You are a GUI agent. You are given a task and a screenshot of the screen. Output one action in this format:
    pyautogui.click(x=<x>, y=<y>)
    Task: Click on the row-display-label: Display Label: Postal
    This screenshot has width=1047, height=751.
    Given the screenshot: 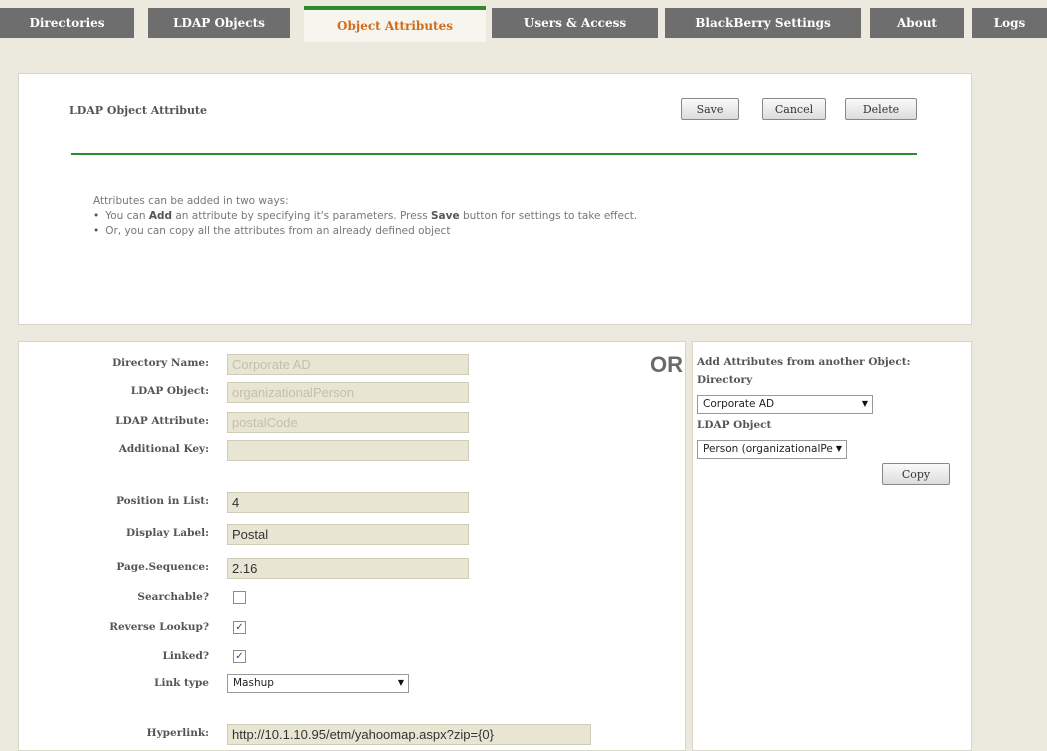 What is the action you would take?
    pyautogui.click(x=299, y=535)
    